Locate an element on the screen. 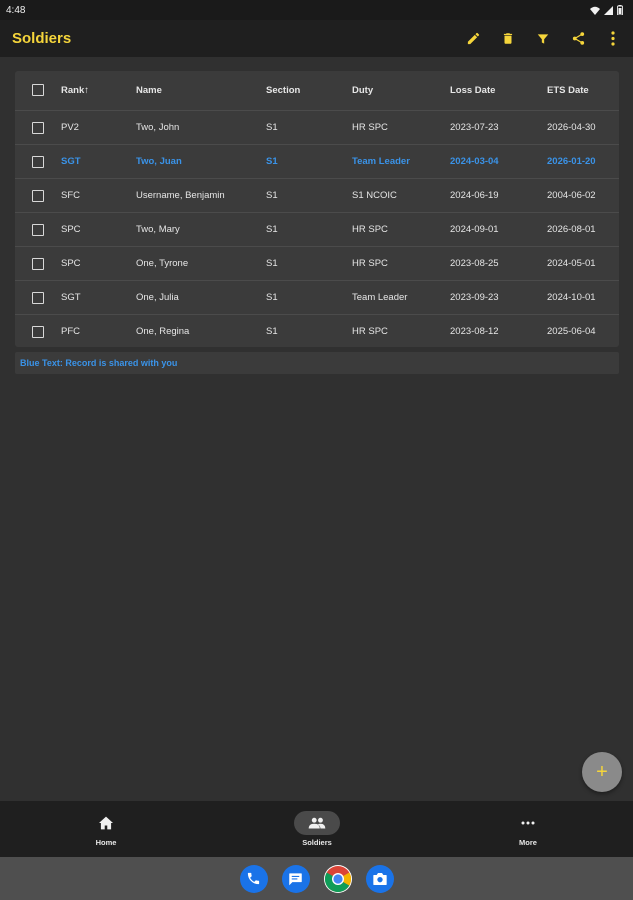 The image size is (633, 900). dock-phone-app is located at coordinates (253, 878).